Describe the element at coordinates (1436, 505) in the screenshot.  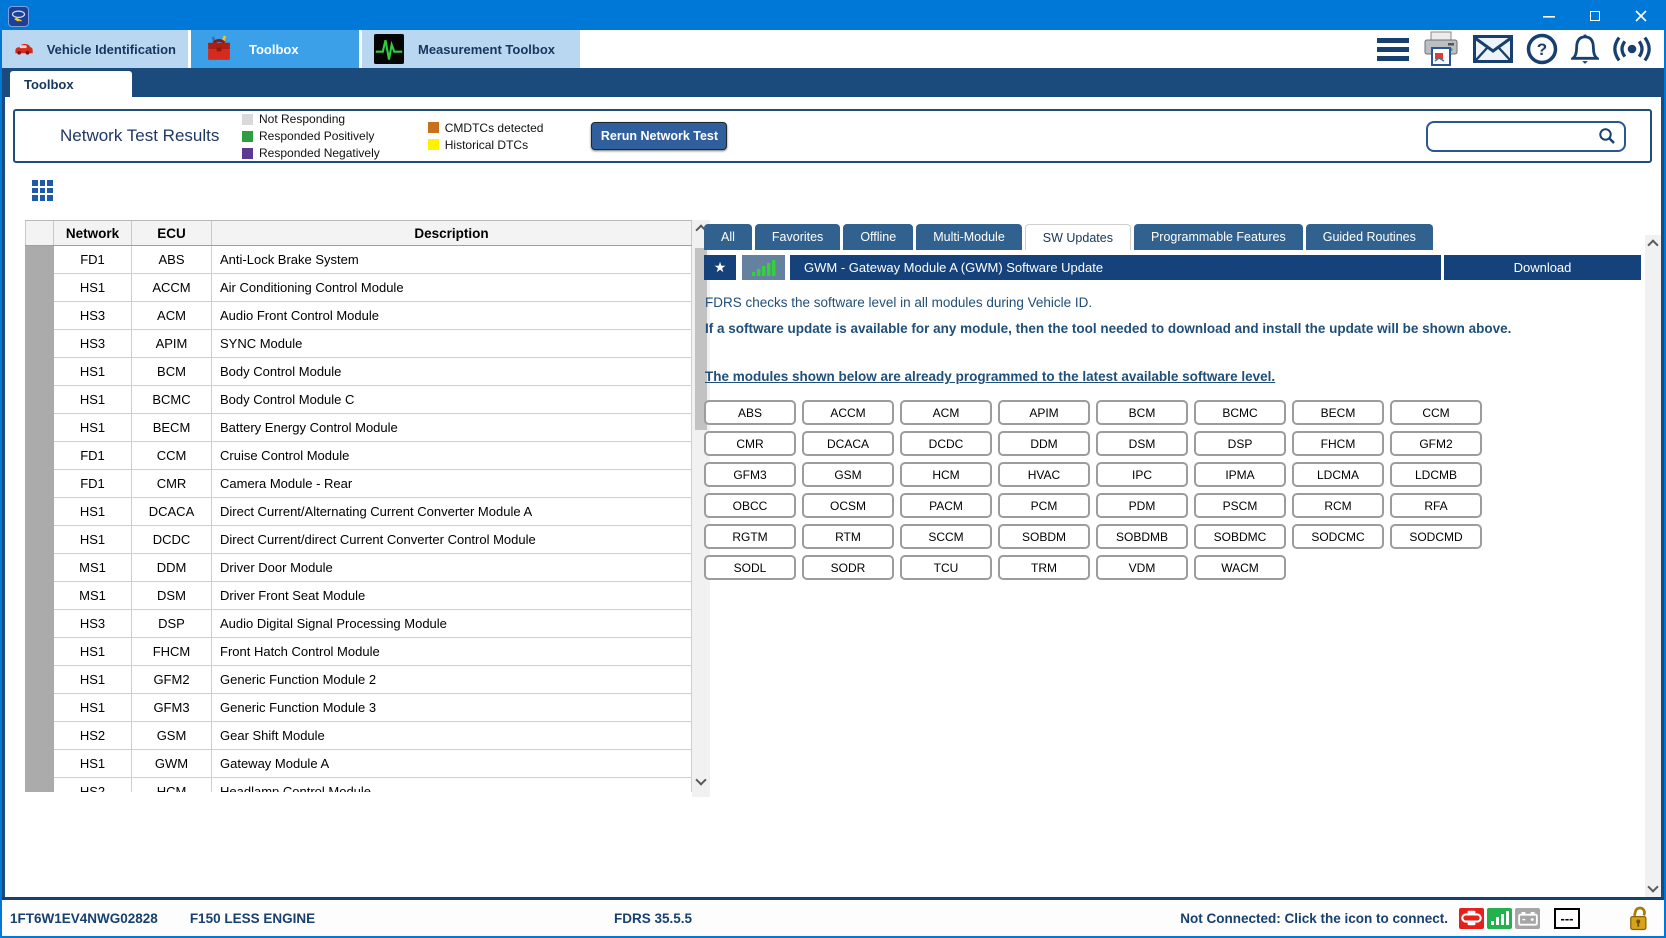
I see `module-button: RFA` at that location.